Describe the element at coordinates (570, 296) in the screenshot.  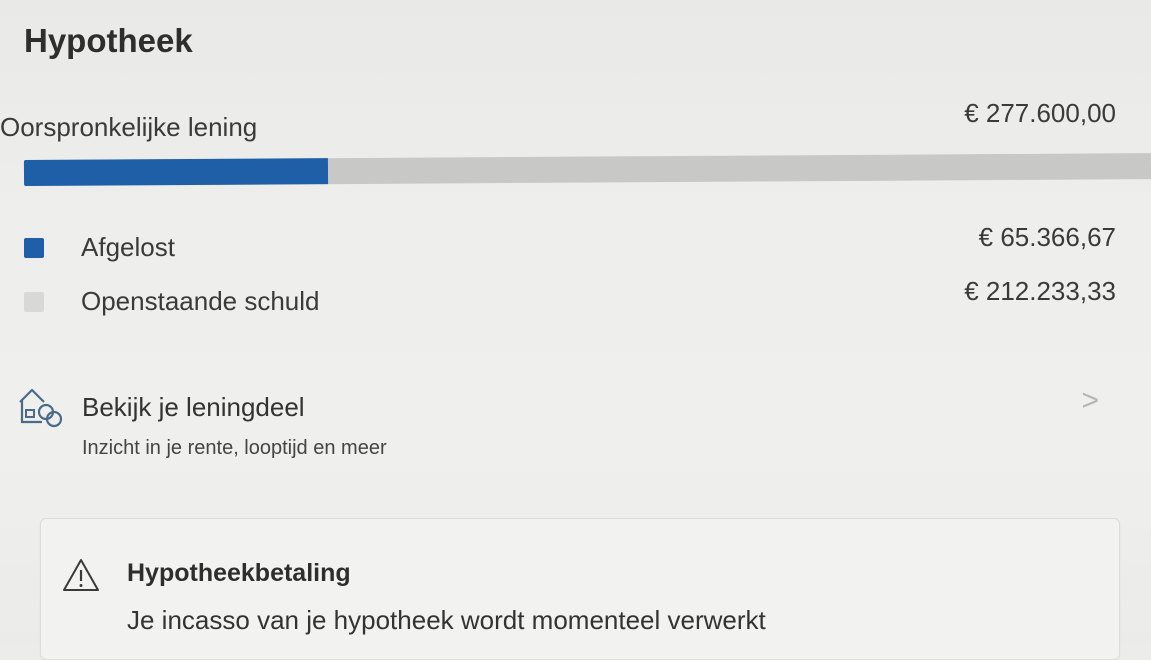
I see `legend-row-open: Openstaande schuld € 212.233,33` at that location.